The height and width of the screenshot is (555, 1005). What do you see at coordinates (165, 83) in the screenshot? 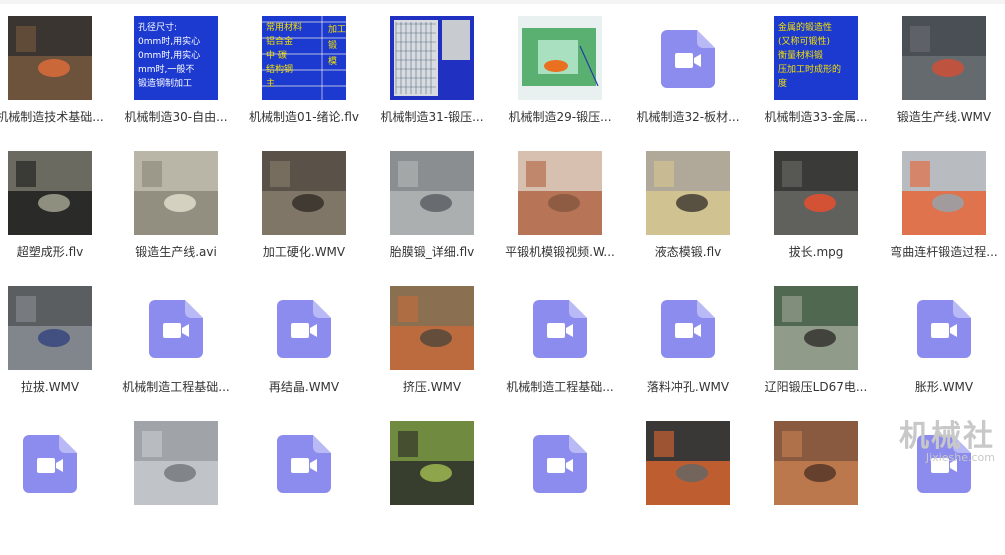
I see `svg-text: 锻造钢制加工` at bounding box center [165, 83].